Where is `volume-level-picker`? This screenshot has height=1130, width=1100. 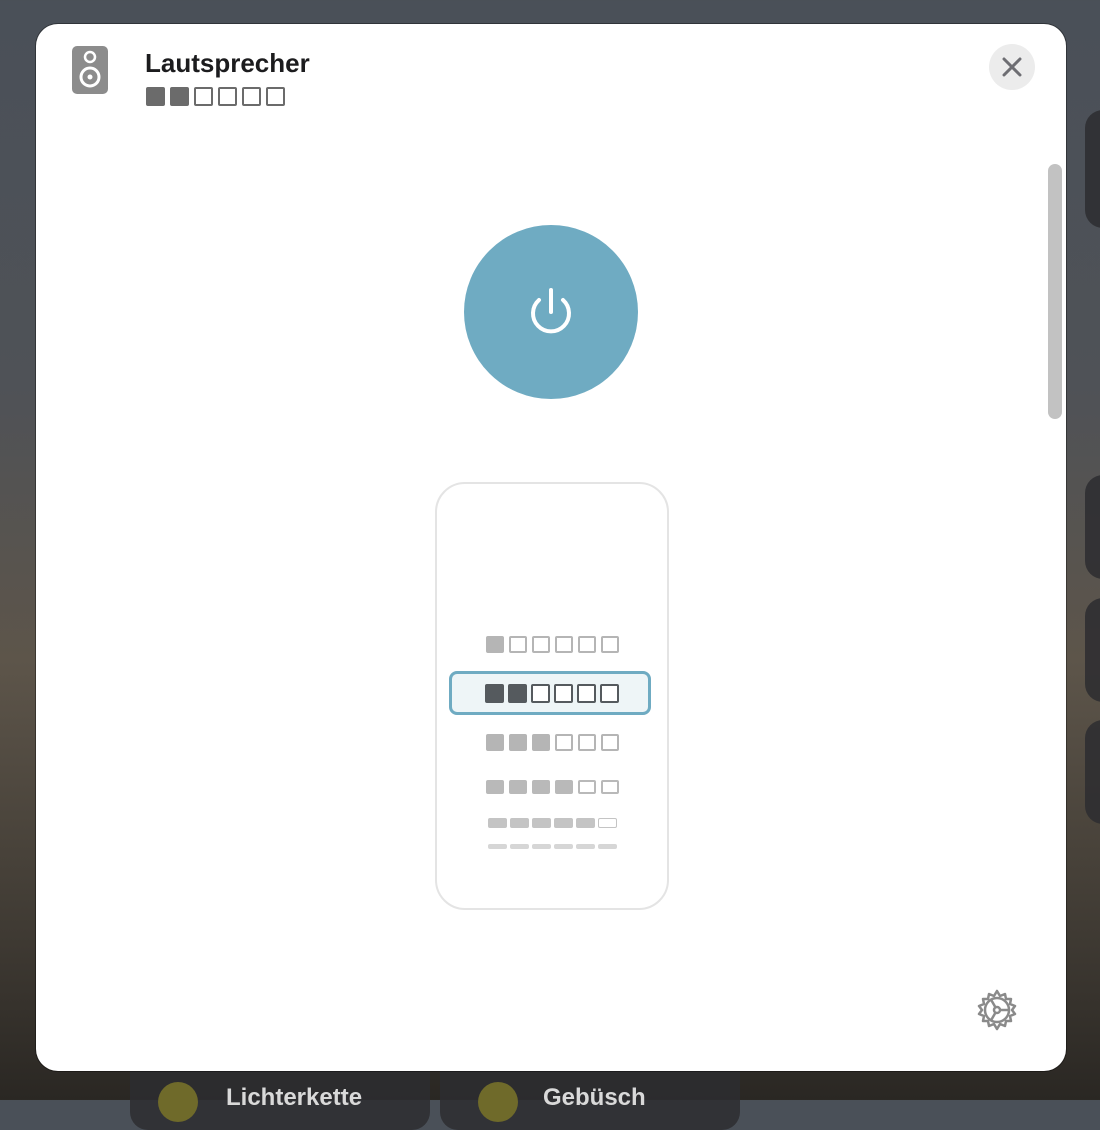 volume-level-picker is located at coordinates (552, 696).